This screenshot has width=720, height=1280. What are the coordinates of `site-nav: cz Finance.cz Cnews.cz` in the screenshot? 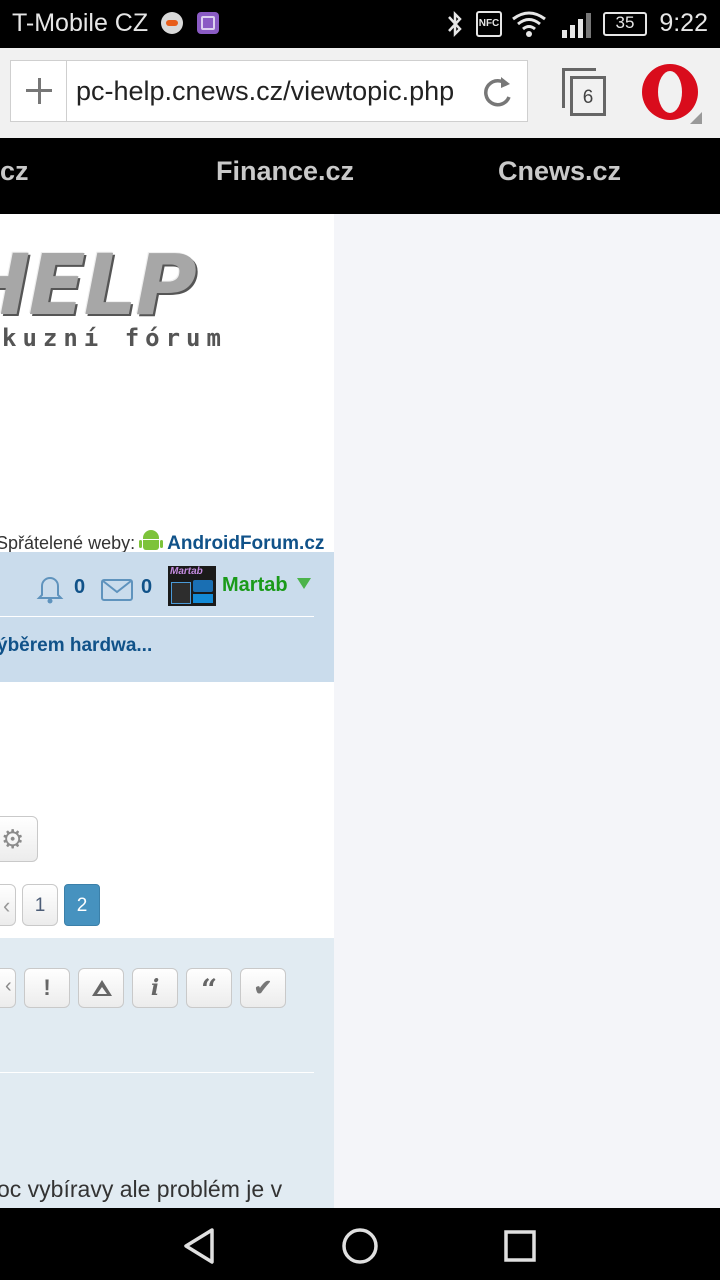 It's located at (360, 176).